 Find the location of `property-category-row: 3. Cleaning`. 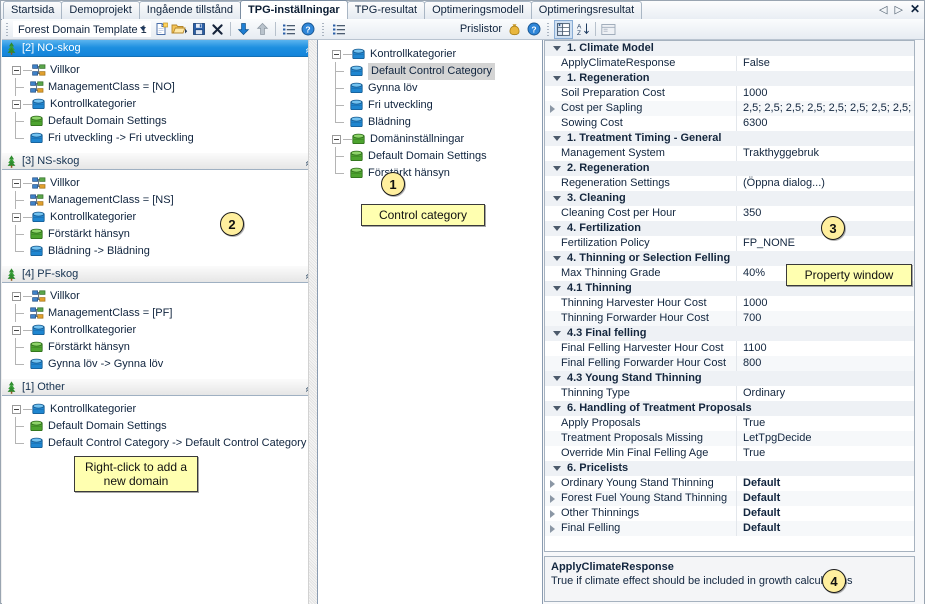

property-category-row: 3. Cleaning is located at coordinates (729, 198).